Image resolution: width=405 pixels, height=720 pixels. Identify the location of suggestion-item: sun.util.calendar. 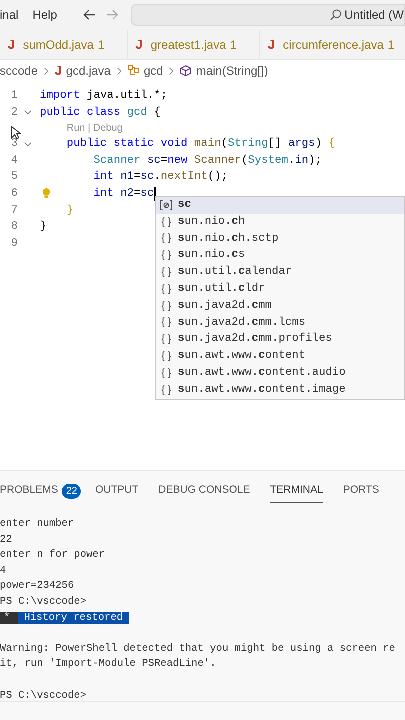
(280, 272).